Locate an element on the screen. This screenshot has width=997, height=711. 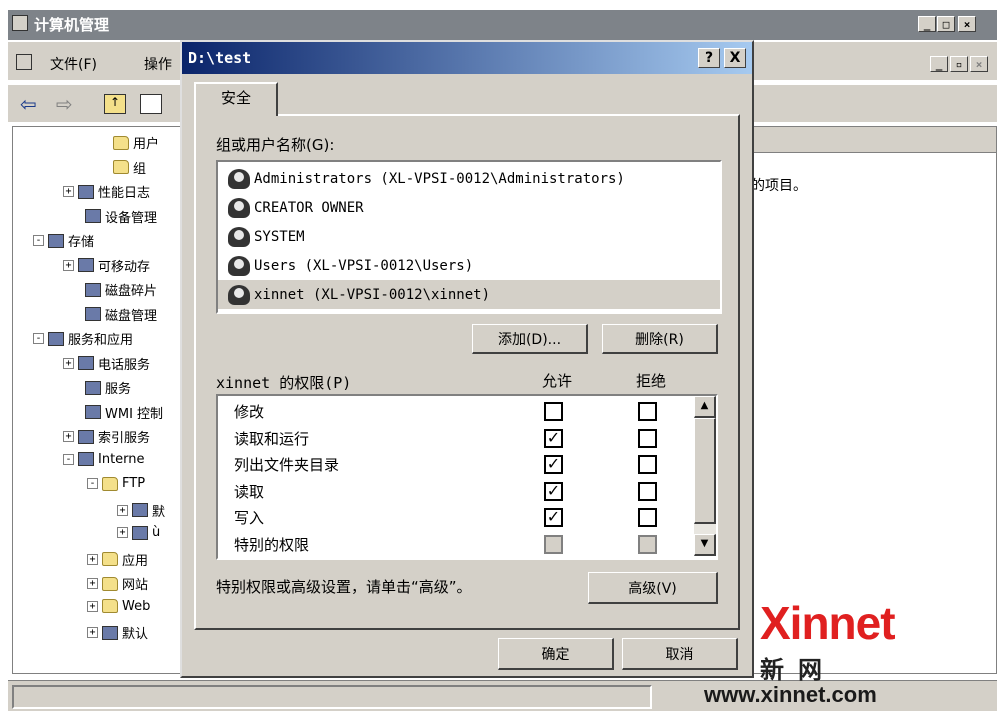
tree-item-label: 默认 is located at coordinates (135, 634).